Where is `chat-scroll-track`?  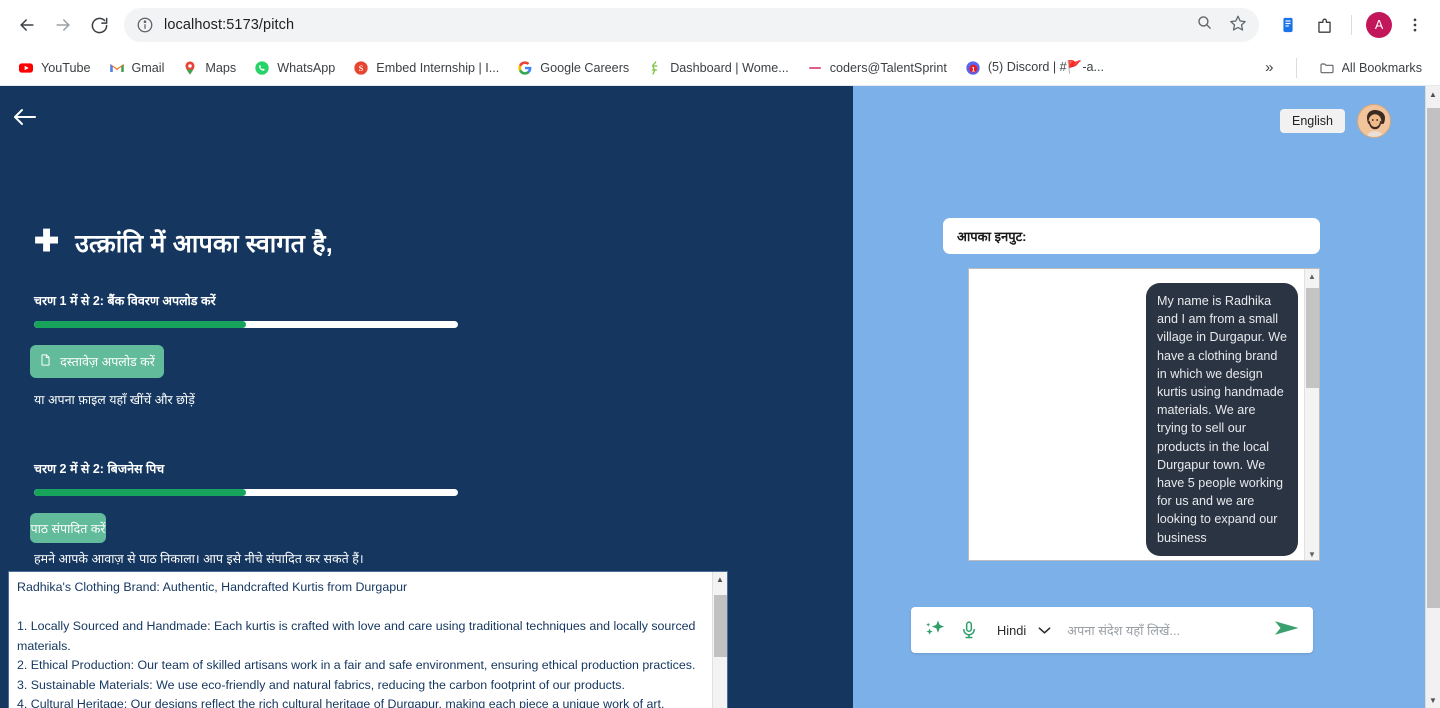 chat-scroll-track is located at coordinates (1312, 415).